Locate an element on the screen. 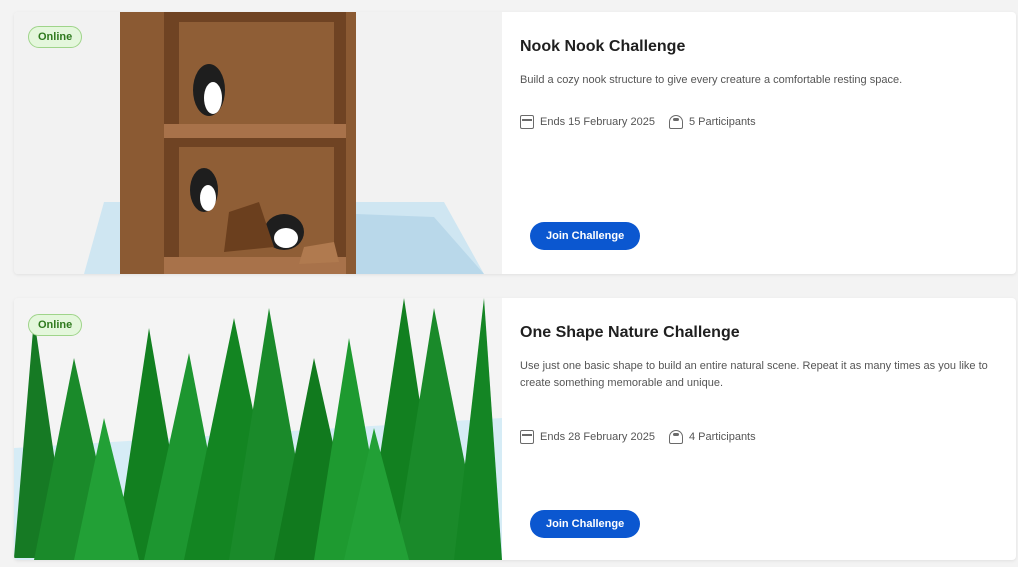 This screenshot has width=1018, height=567. challenge-participants: 5 Participants is located at coordinates (722, 122).